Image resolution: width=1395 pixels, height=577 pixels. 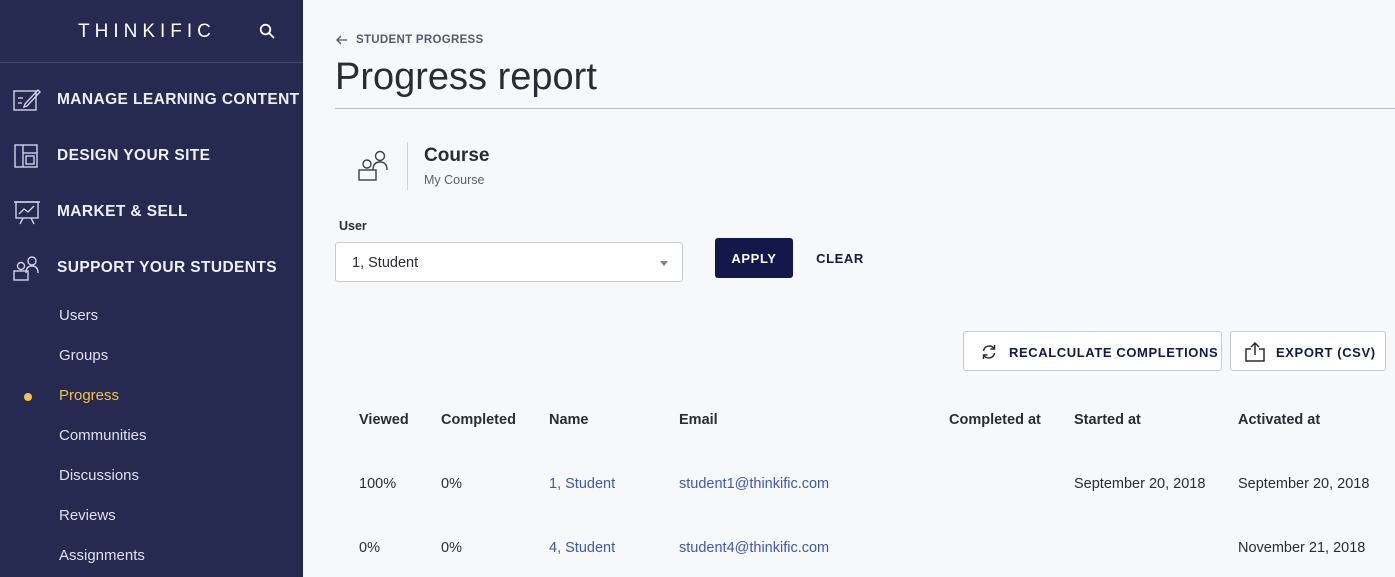 I want to click on sidebar-item-label: Communities, so click(x=103, y=435).